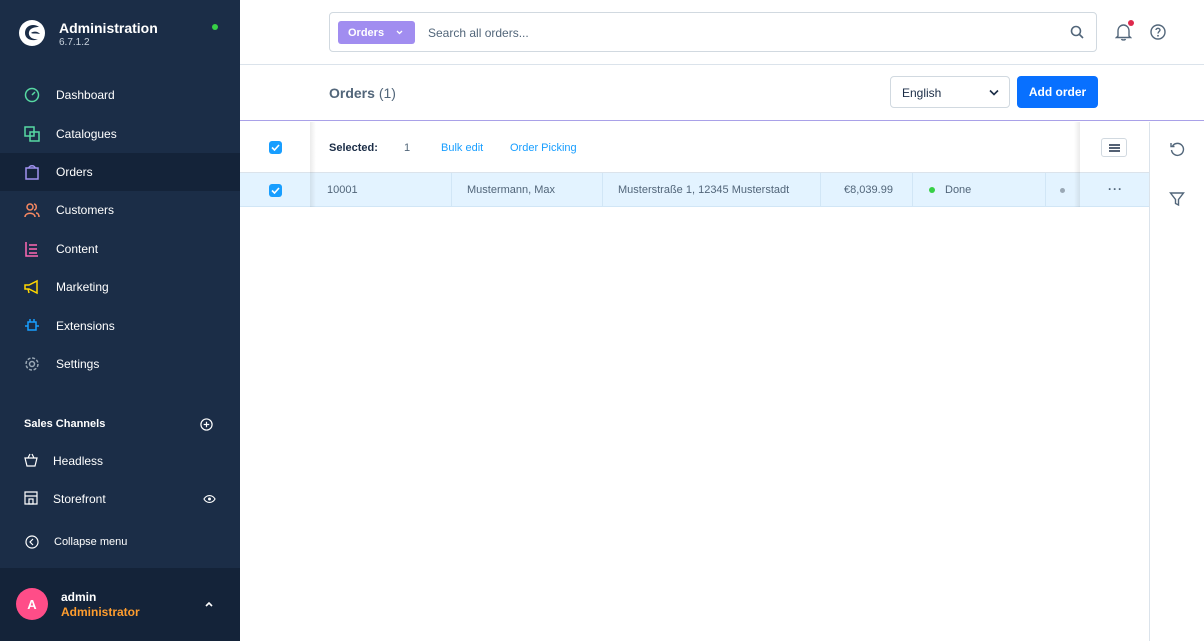 This screenshot has width=1204, height=641. What do you see at coordinates (342, 190) in the screenshot?
I see `order-number-cell: 10001` at bounding box center [342, 190].